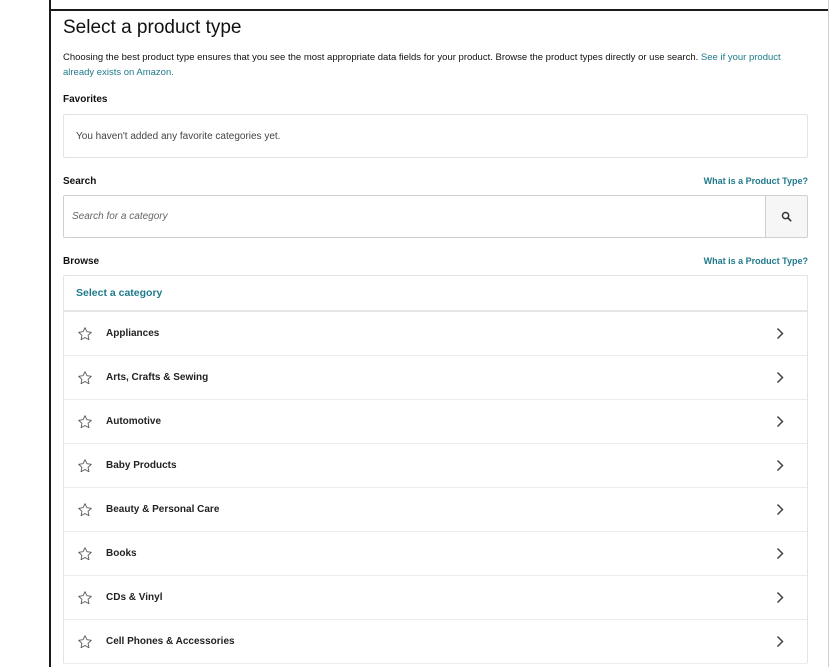 Image resolution: width=839 pixels, height=667 pixels. I want to click on category-label: Baby Products, so click(141, 465).